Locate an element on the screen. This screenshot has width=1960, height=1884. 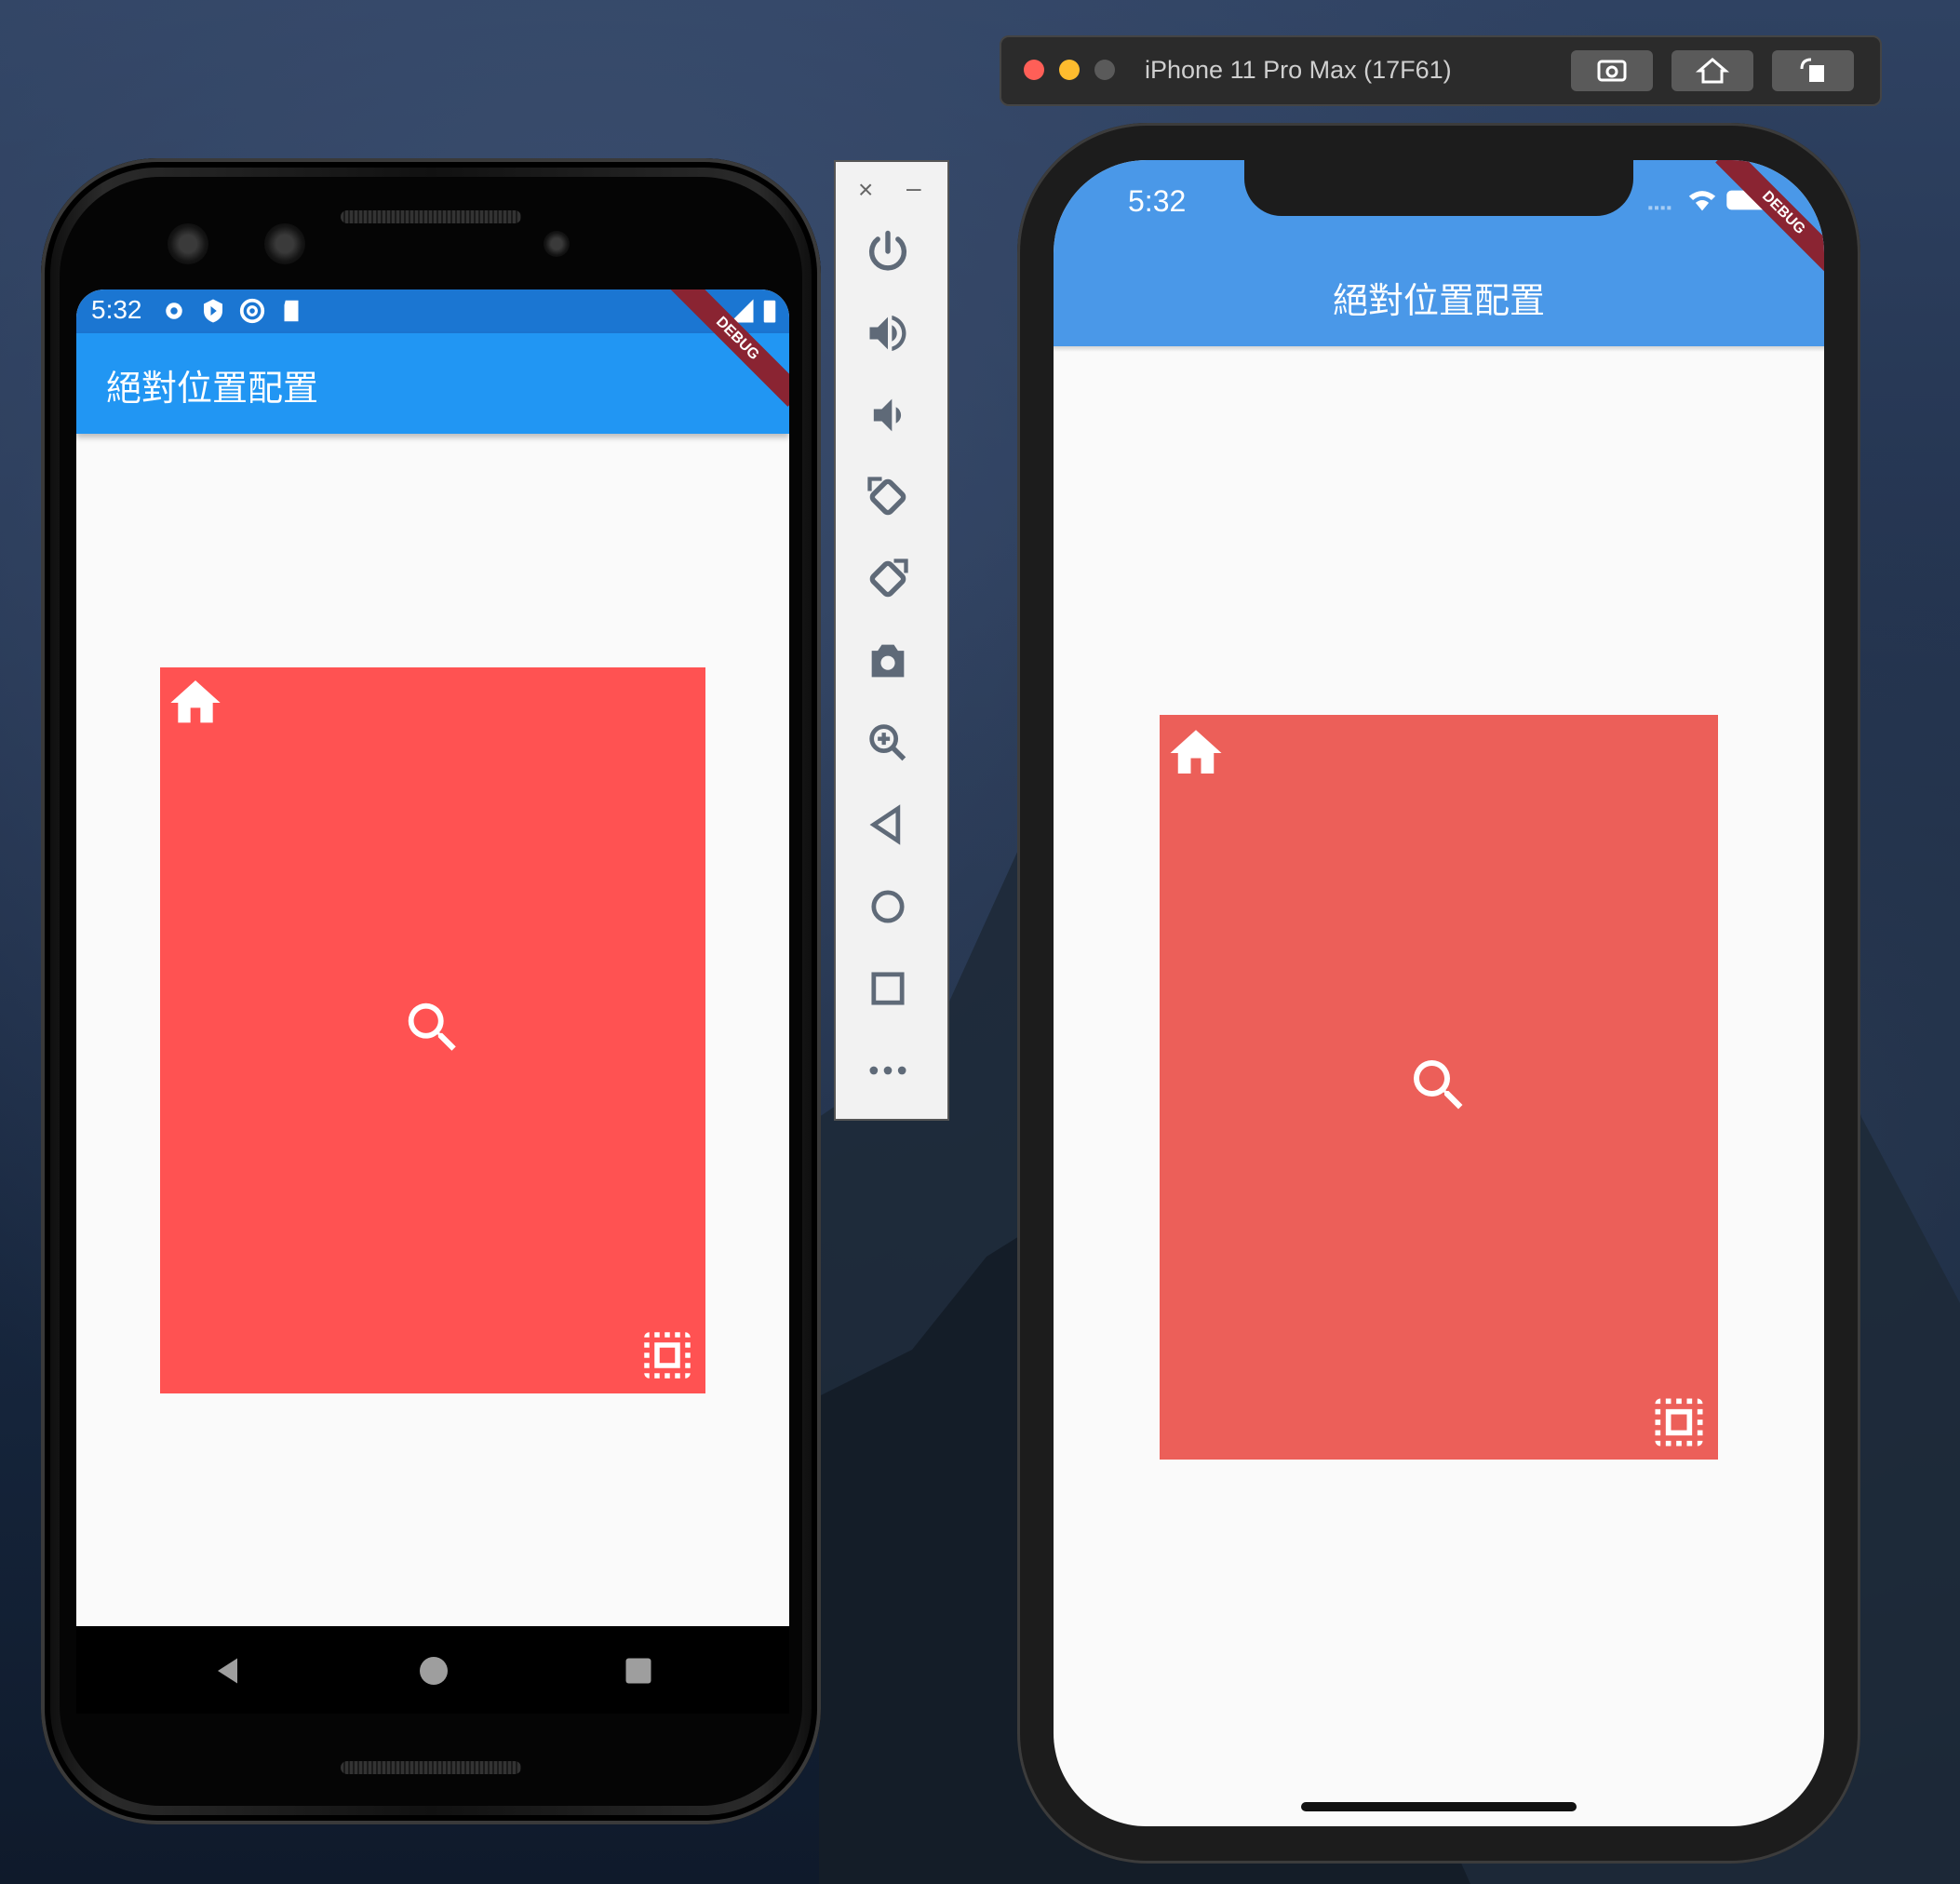
android-red-container is located at coordinates (432, 1030).